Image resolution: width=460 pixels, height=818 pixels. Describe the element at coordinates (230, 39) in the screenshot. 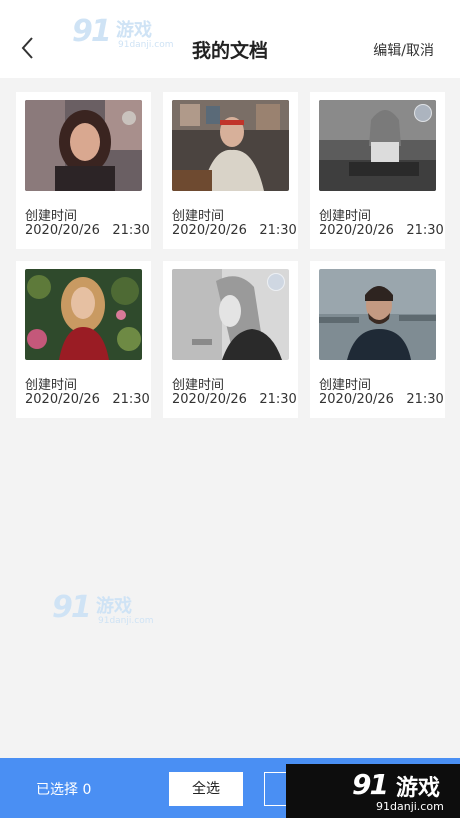

I see `header-bar: 我的文档 编辑/取消` at that location.